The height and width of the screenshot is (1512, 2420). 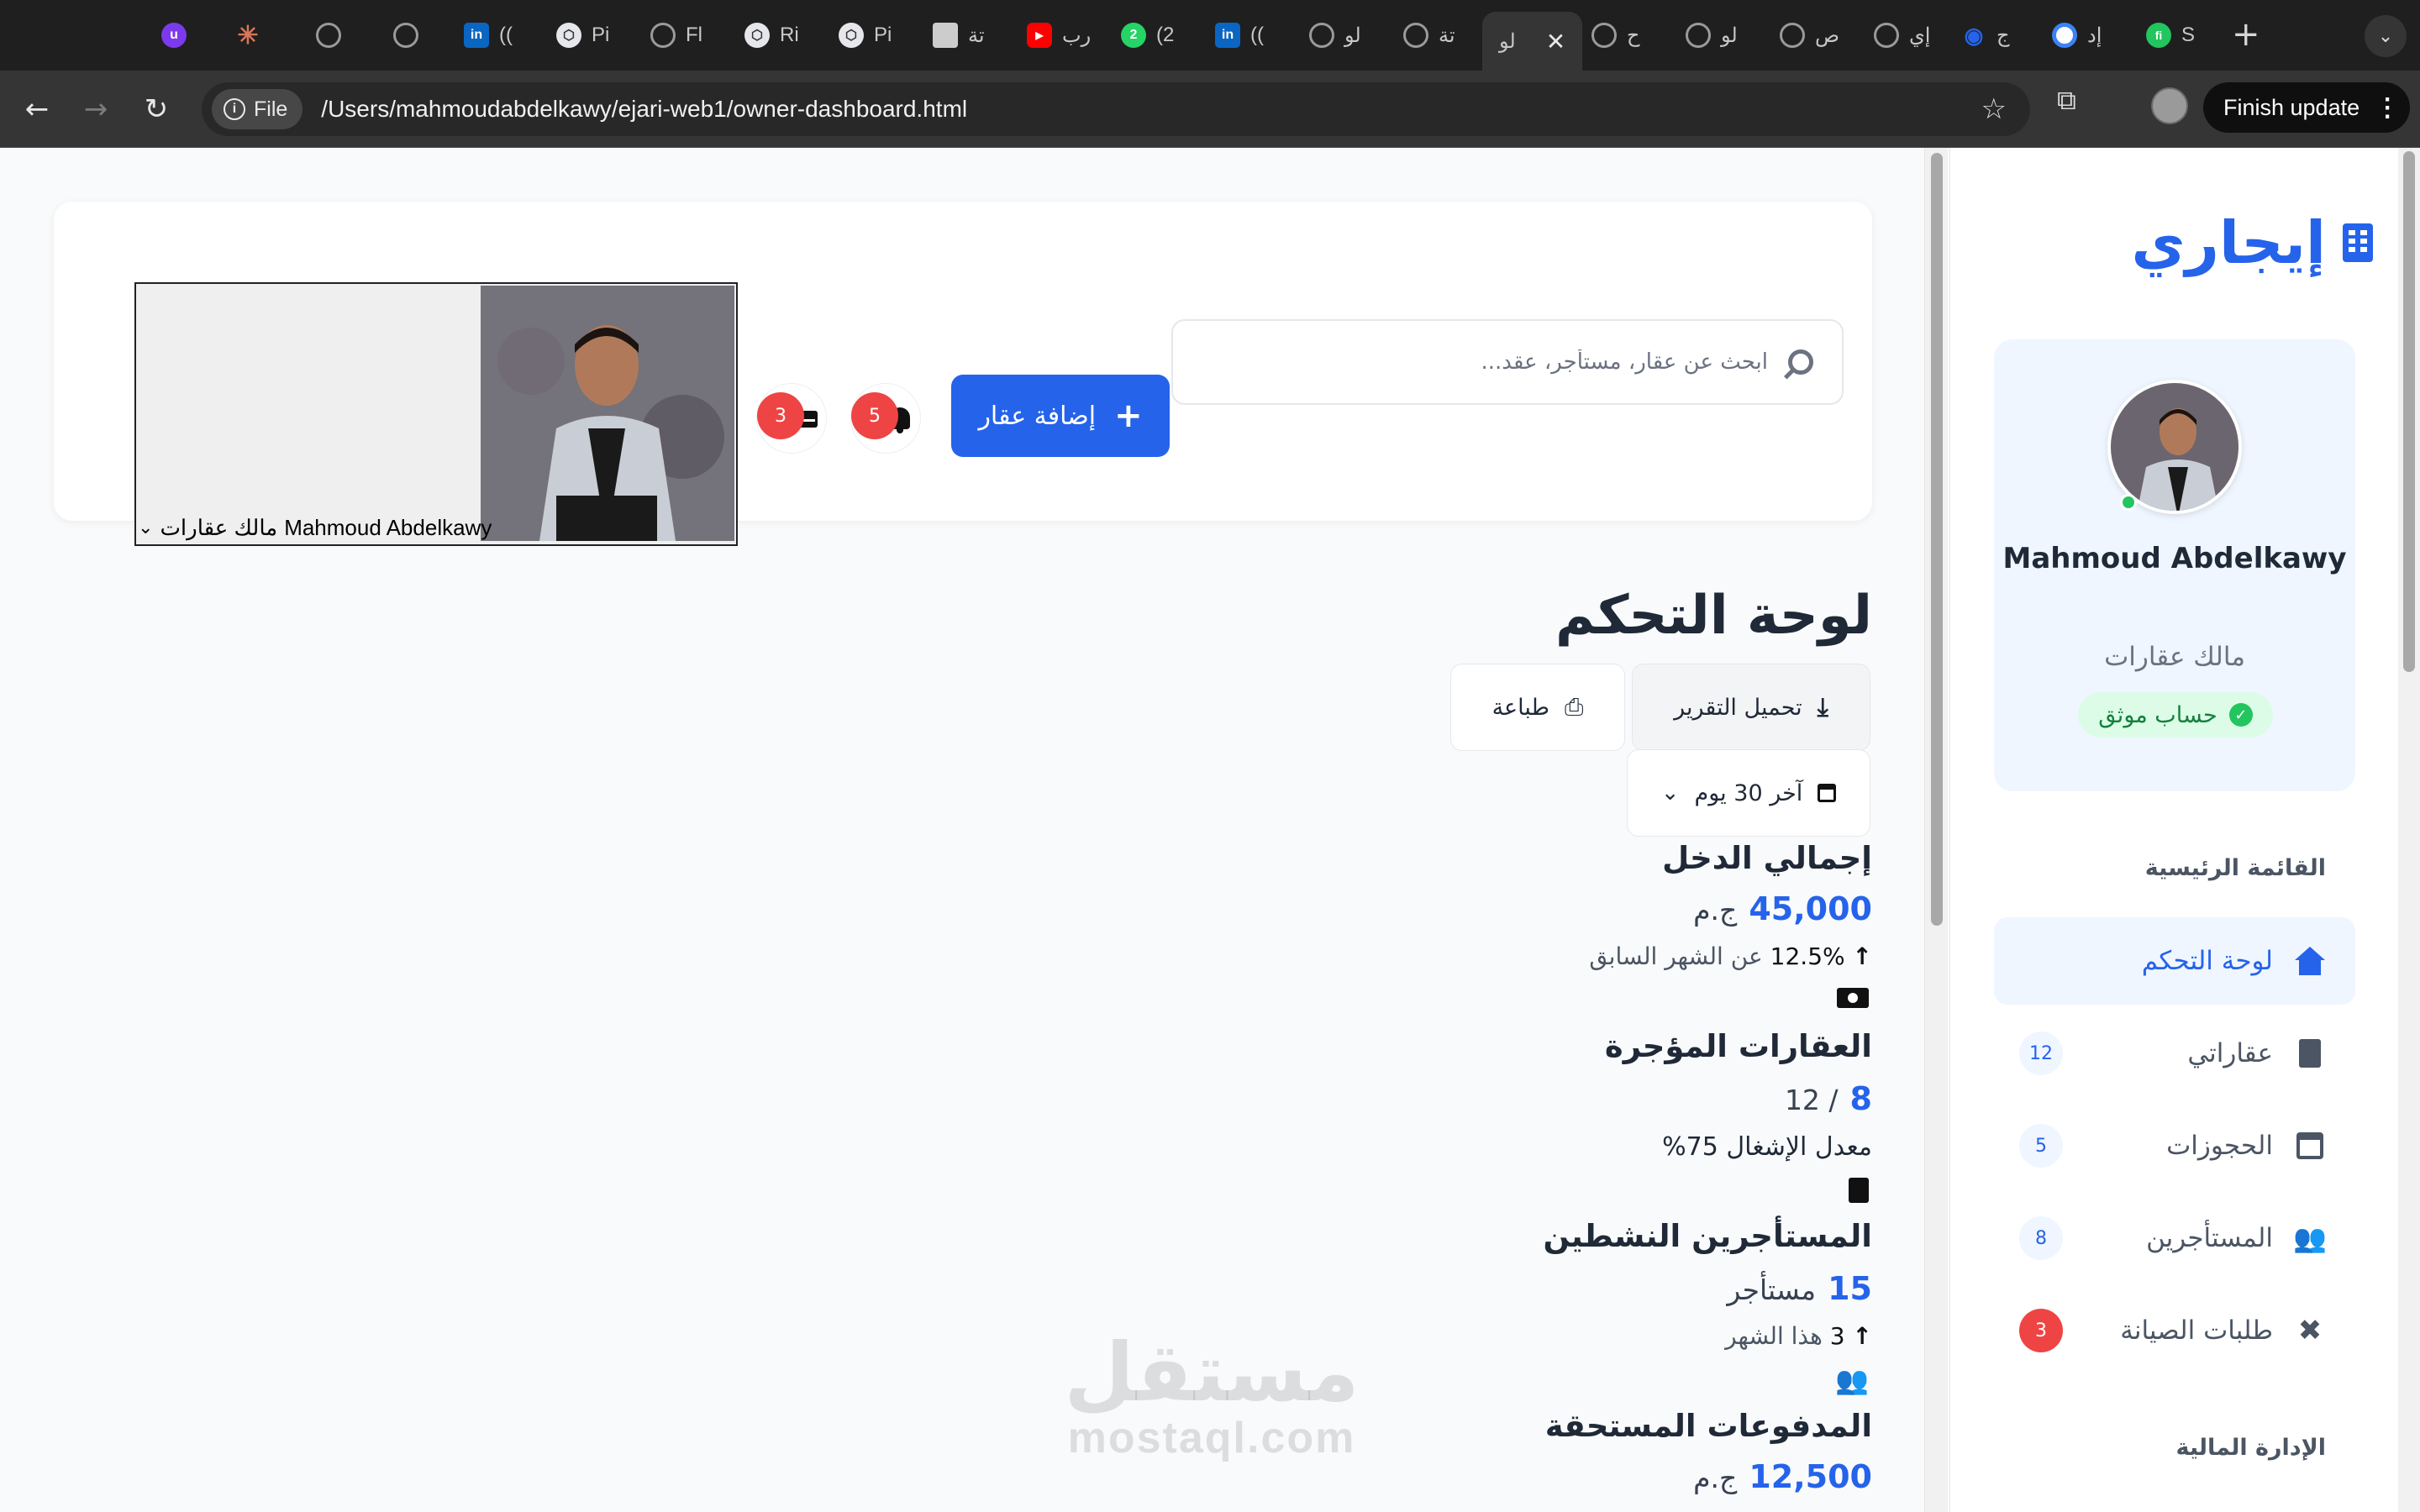 What do you see at coordinates (2174, 1238) in the screenshot?
I see `sidebar-item-tenants: 👥 المستأجرين 8` at bounding box center [2174, 1238].